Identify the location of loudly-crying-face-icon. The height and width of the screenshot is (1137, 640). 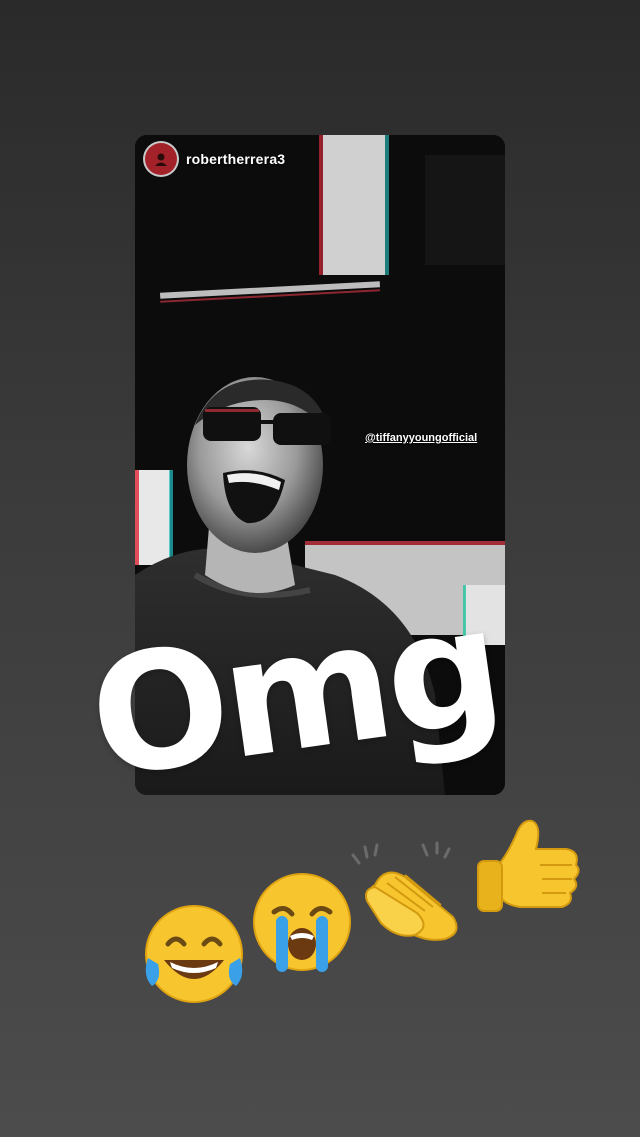
(302, 923).